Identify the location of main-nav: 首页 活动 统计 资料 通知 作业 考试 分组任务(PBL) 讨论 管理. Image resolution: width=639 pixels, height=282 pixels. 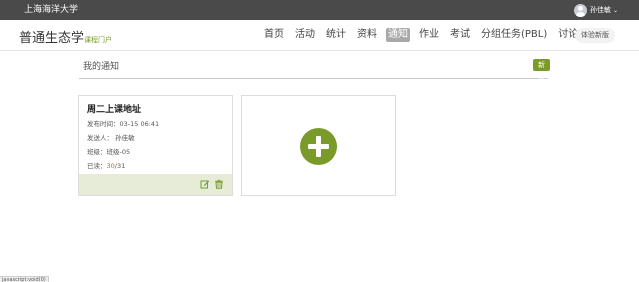
(440, 35).